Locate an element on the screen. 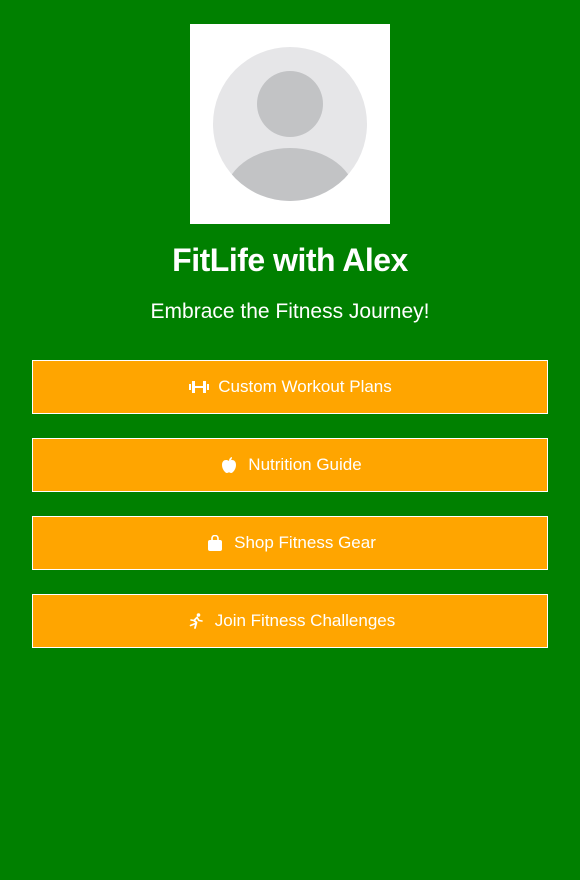 The image size is (580, 880). avatar-body is located at coordinates (290, 174).